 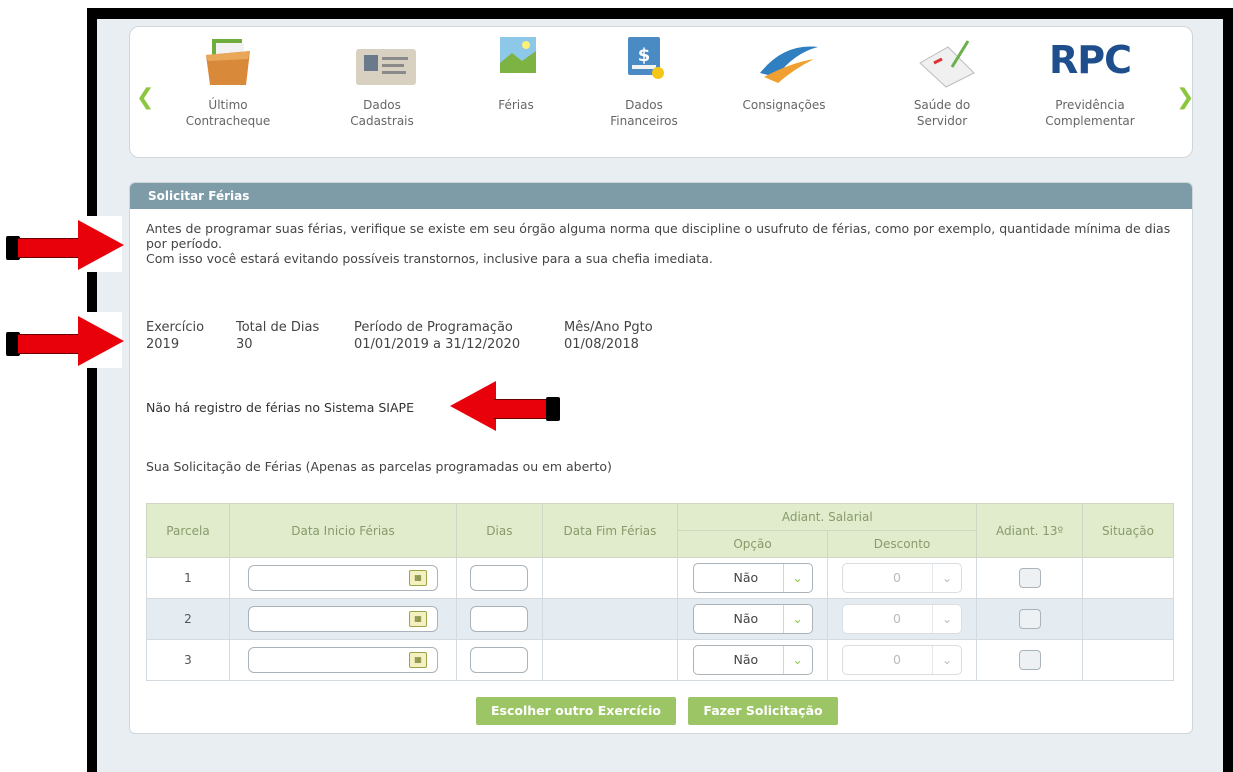 I want to click on carousel-item-dados-cadastrais: Dados Cadastrais, so click(x=382, y=81).